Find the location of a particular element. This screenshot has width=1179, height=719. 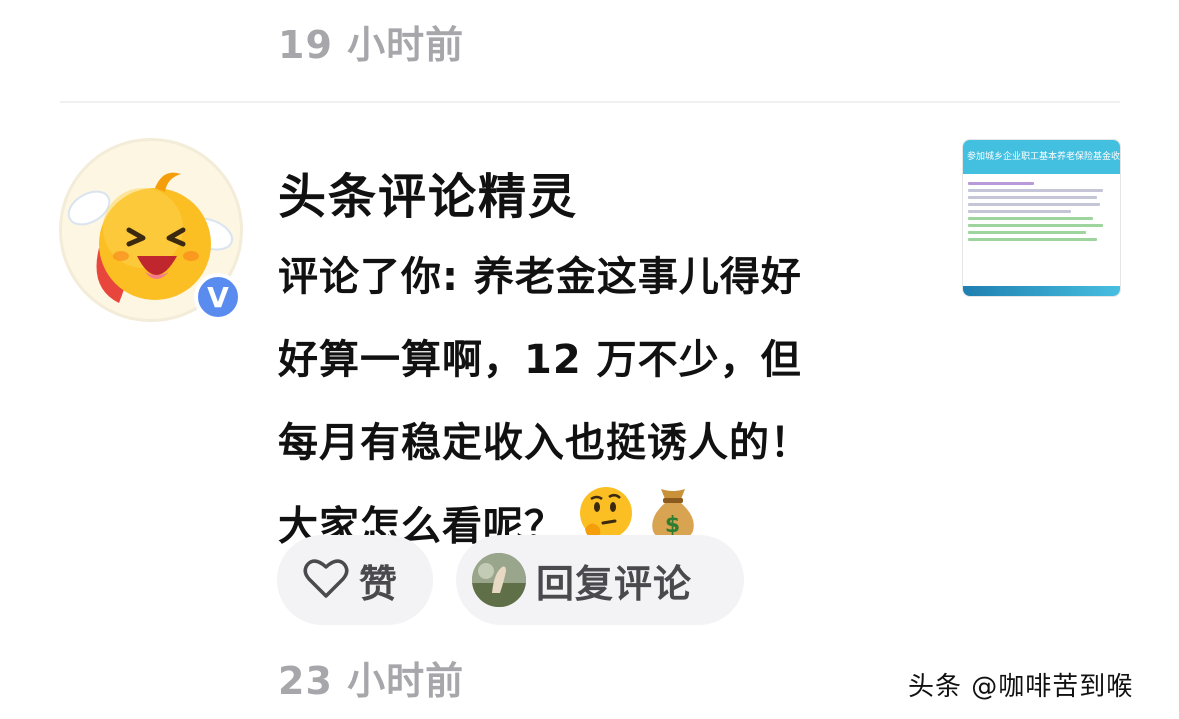

comment-line: 每月有稳定收入也挺诱人的！ is located at coordinates (544, 443).